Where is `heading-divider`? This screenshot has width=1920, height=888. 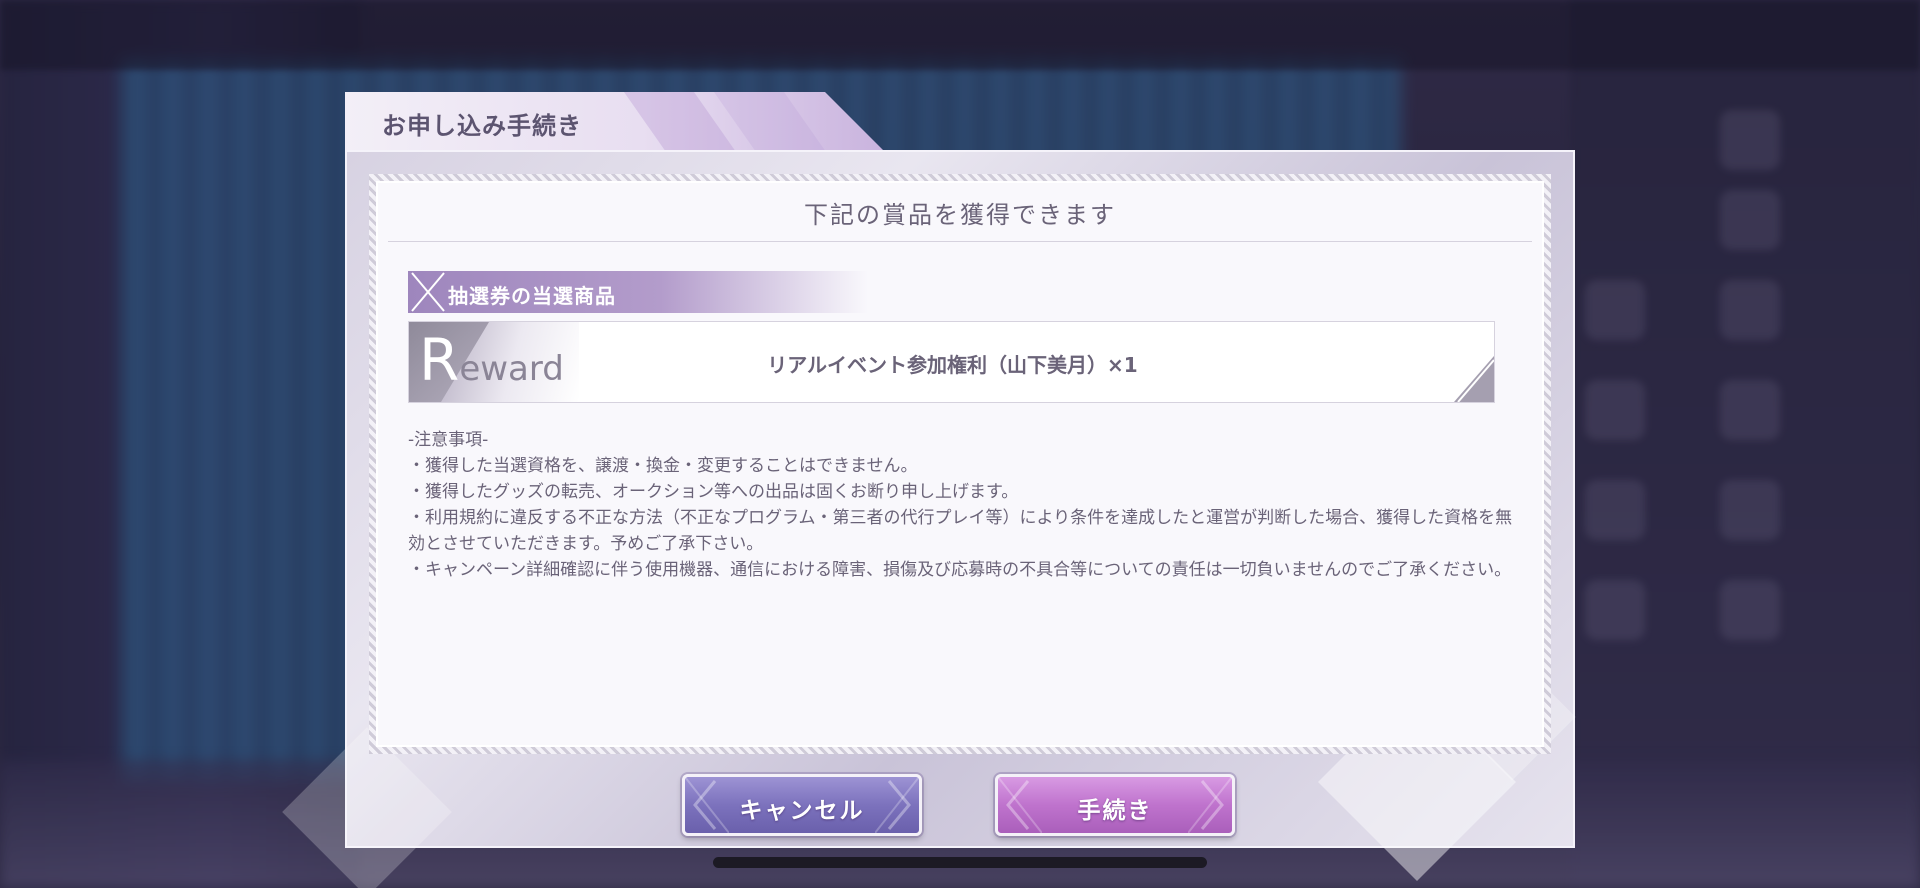
heading-divider is located at coordinates (960, 241).